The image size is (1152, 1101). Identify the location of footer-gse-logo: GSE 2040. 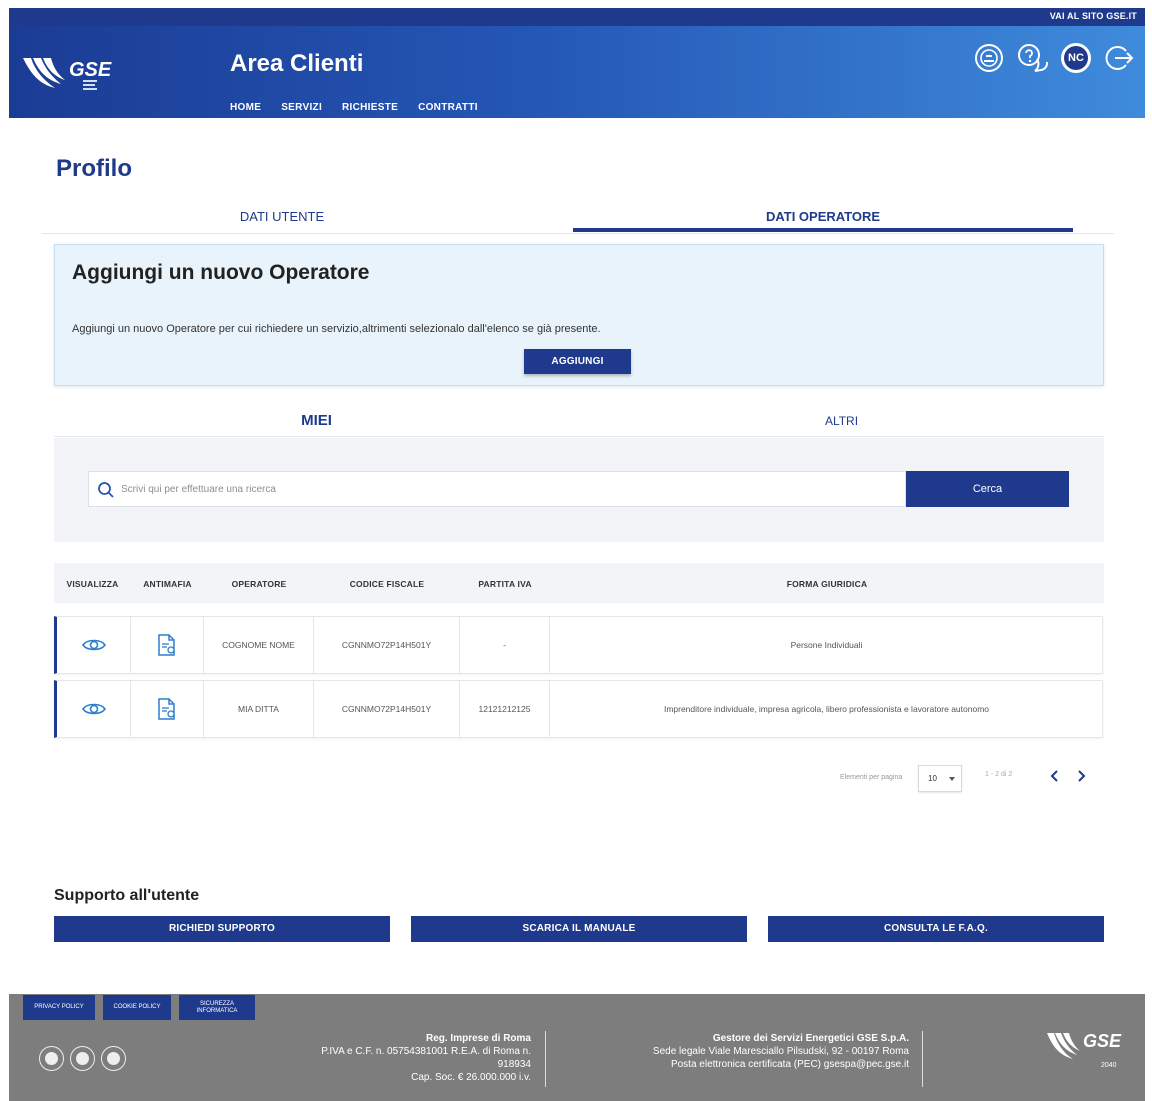
(1085, 1049).